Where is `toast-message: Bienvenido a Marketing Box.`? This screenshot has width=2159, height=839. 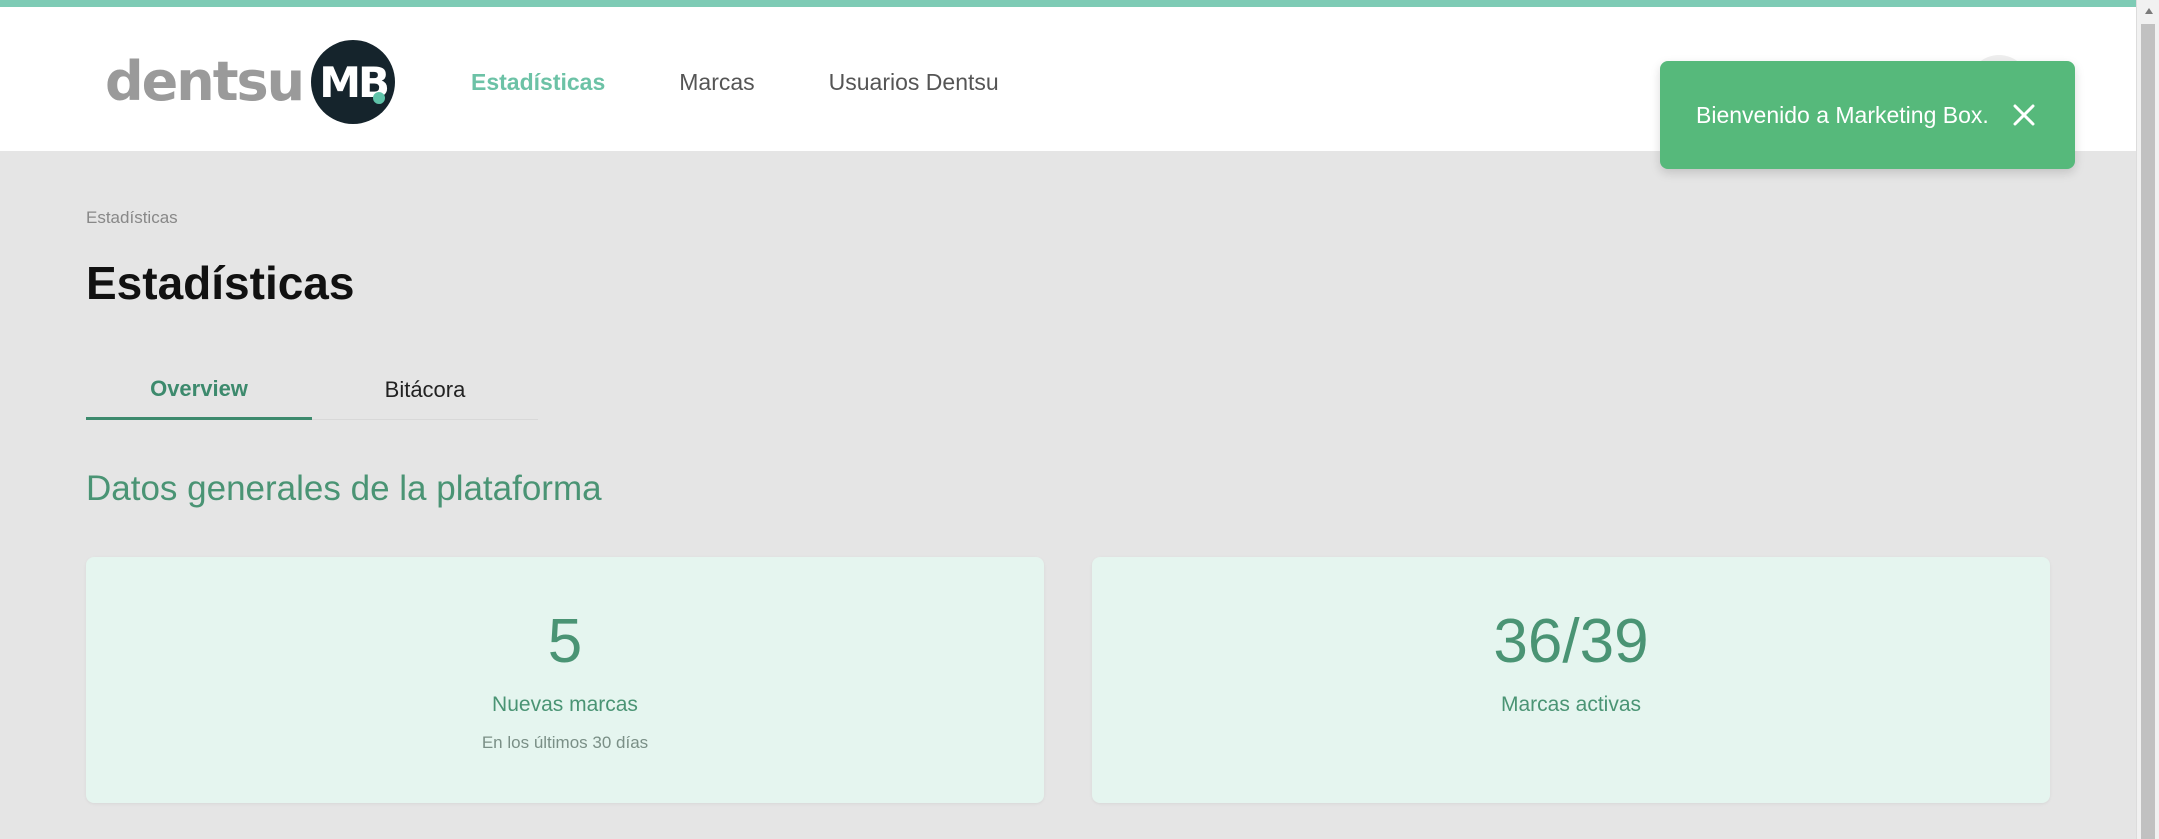
toast-message: Bienvenido a Marketing Box. is located at coordinates (1842, 115).